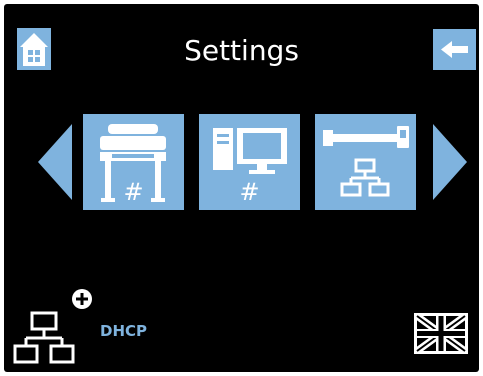  Describe the element at coordinates (52, 326) in the screenshot. I see `network-add-icon` at that location.